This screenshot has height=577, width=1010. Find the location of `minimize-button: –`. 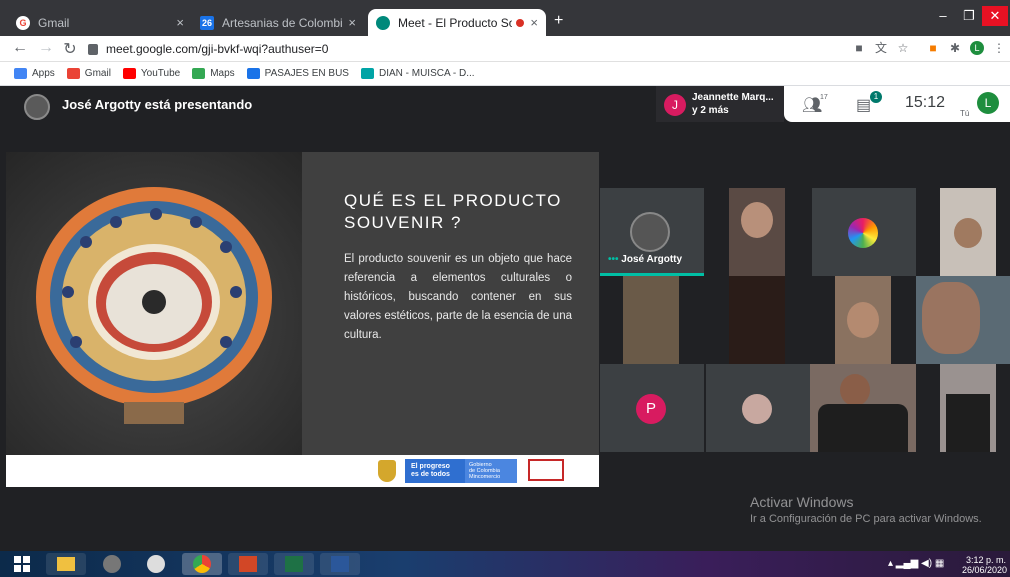

minimize-button: – is located at coordinates (943, 16).